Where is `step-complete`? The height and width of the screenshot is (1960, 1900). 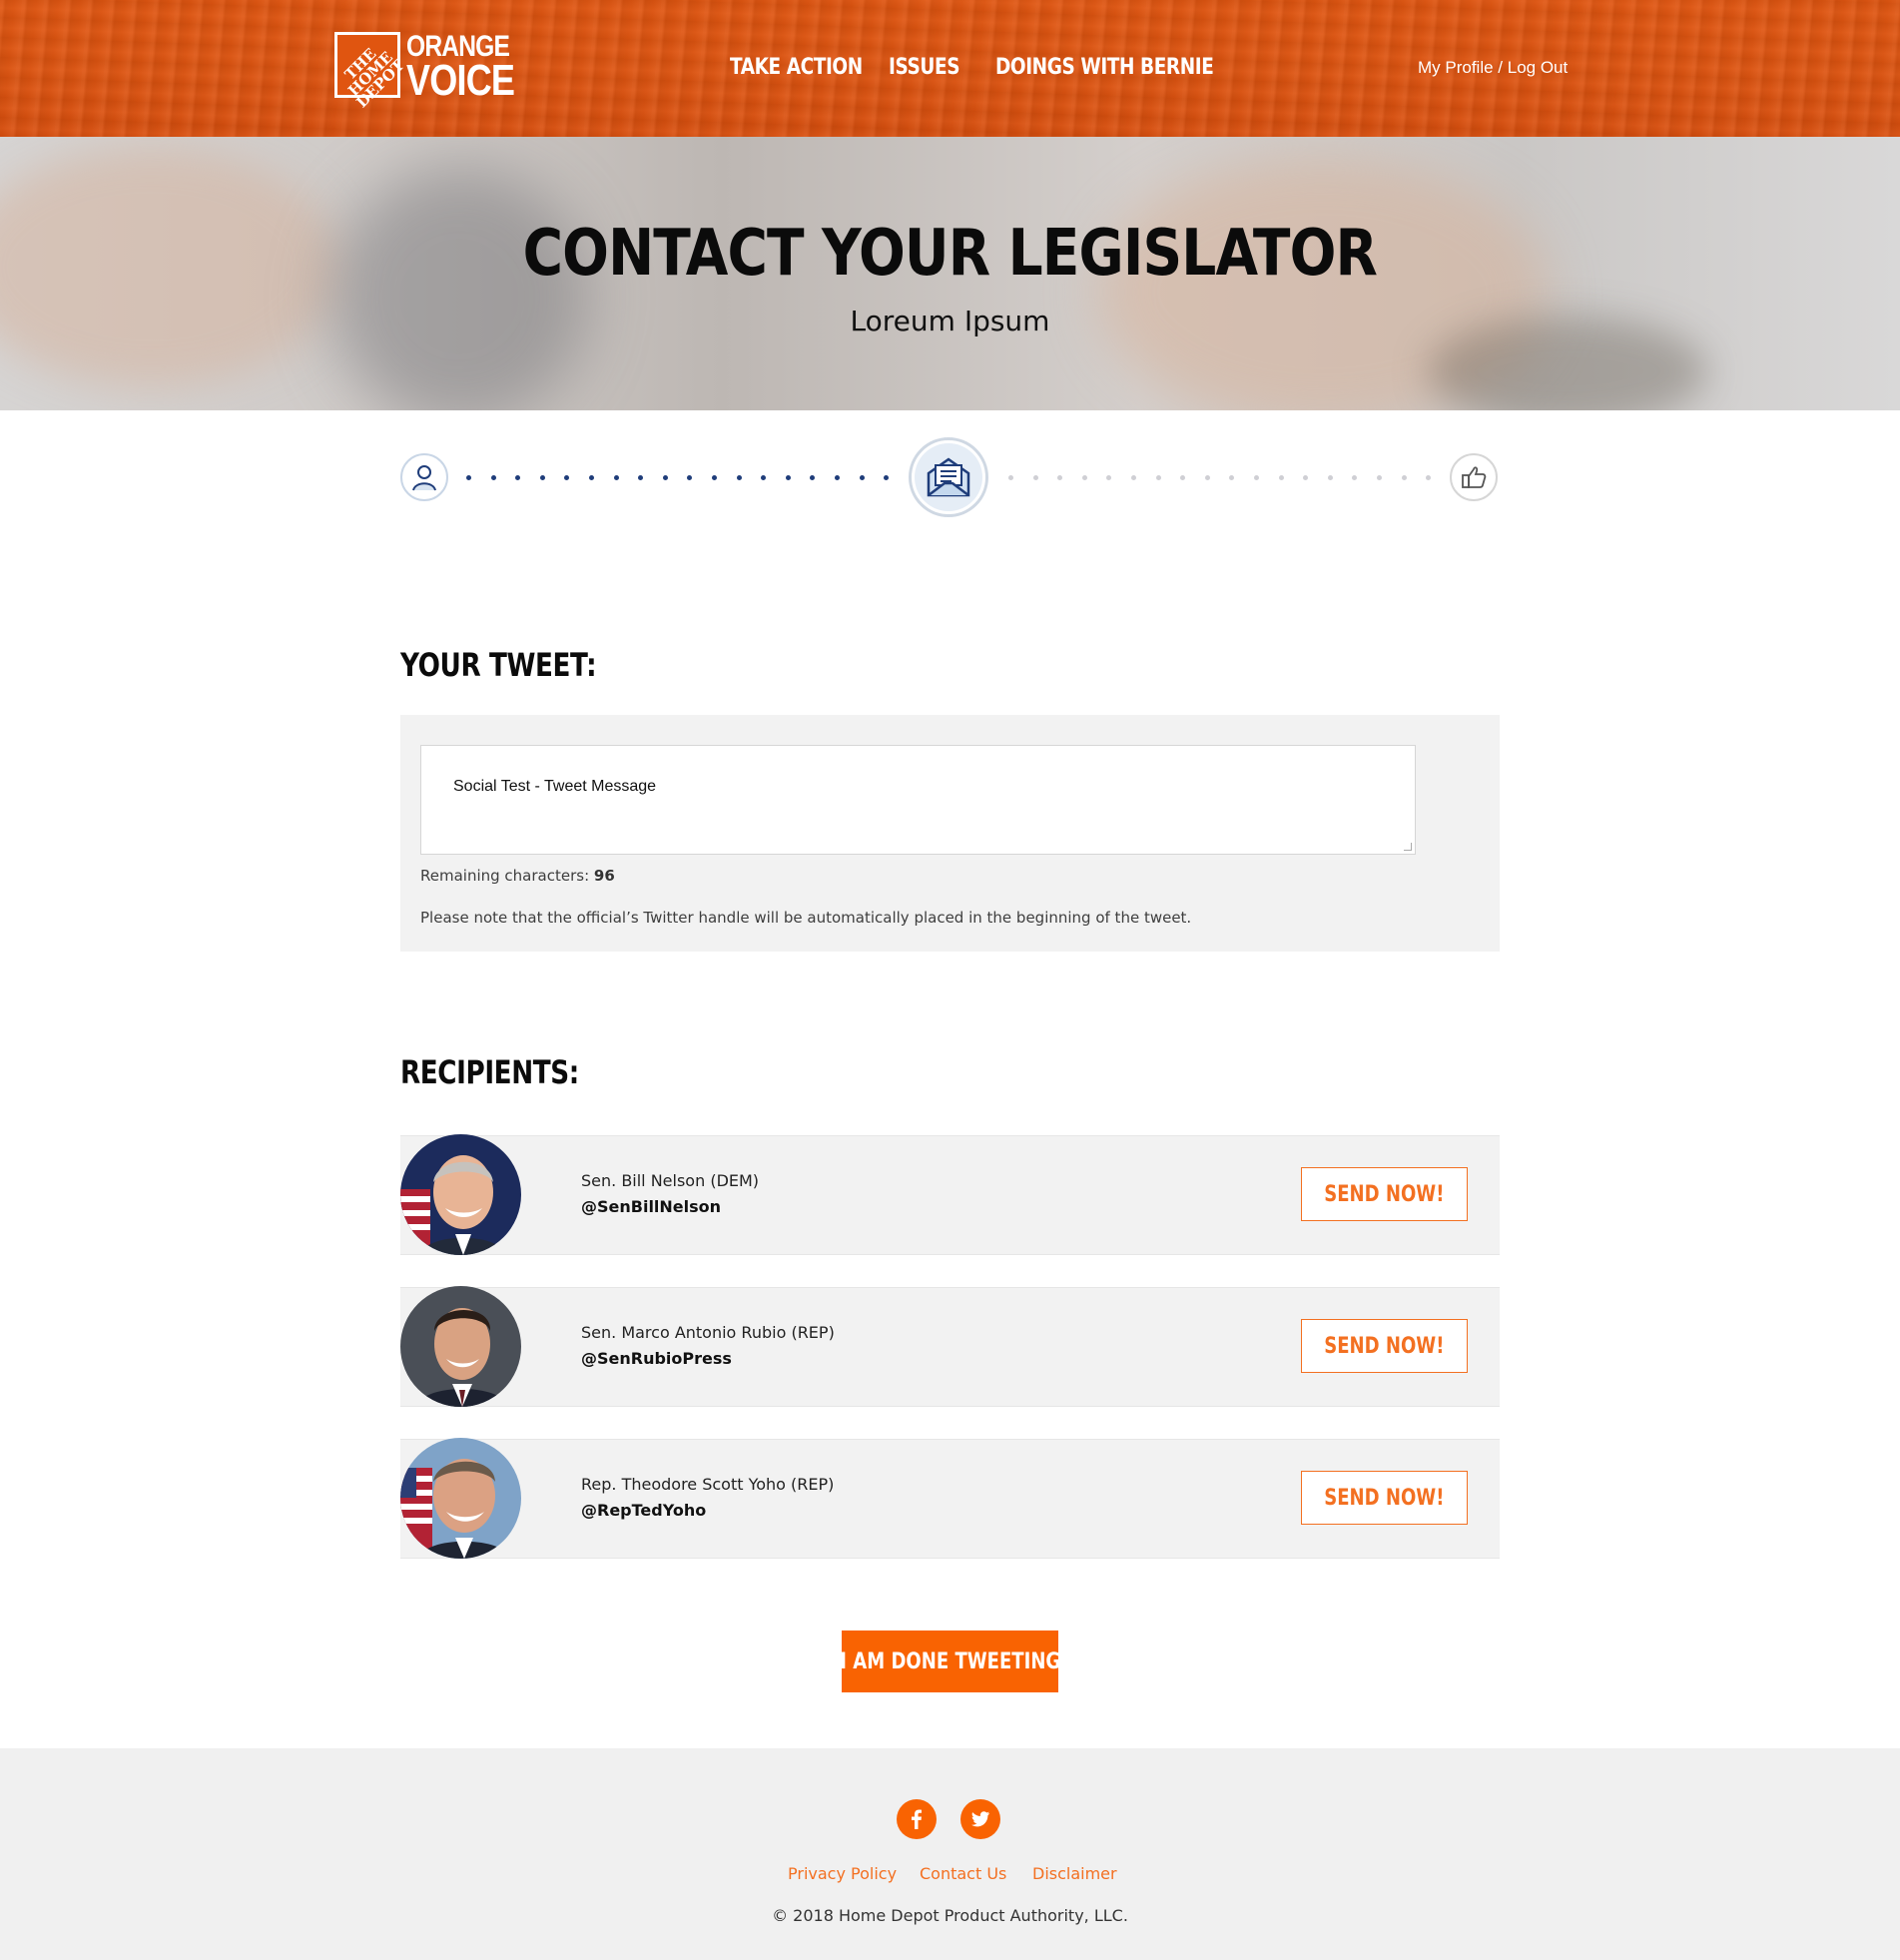 step-complete is located at coordinates (1474, 477).